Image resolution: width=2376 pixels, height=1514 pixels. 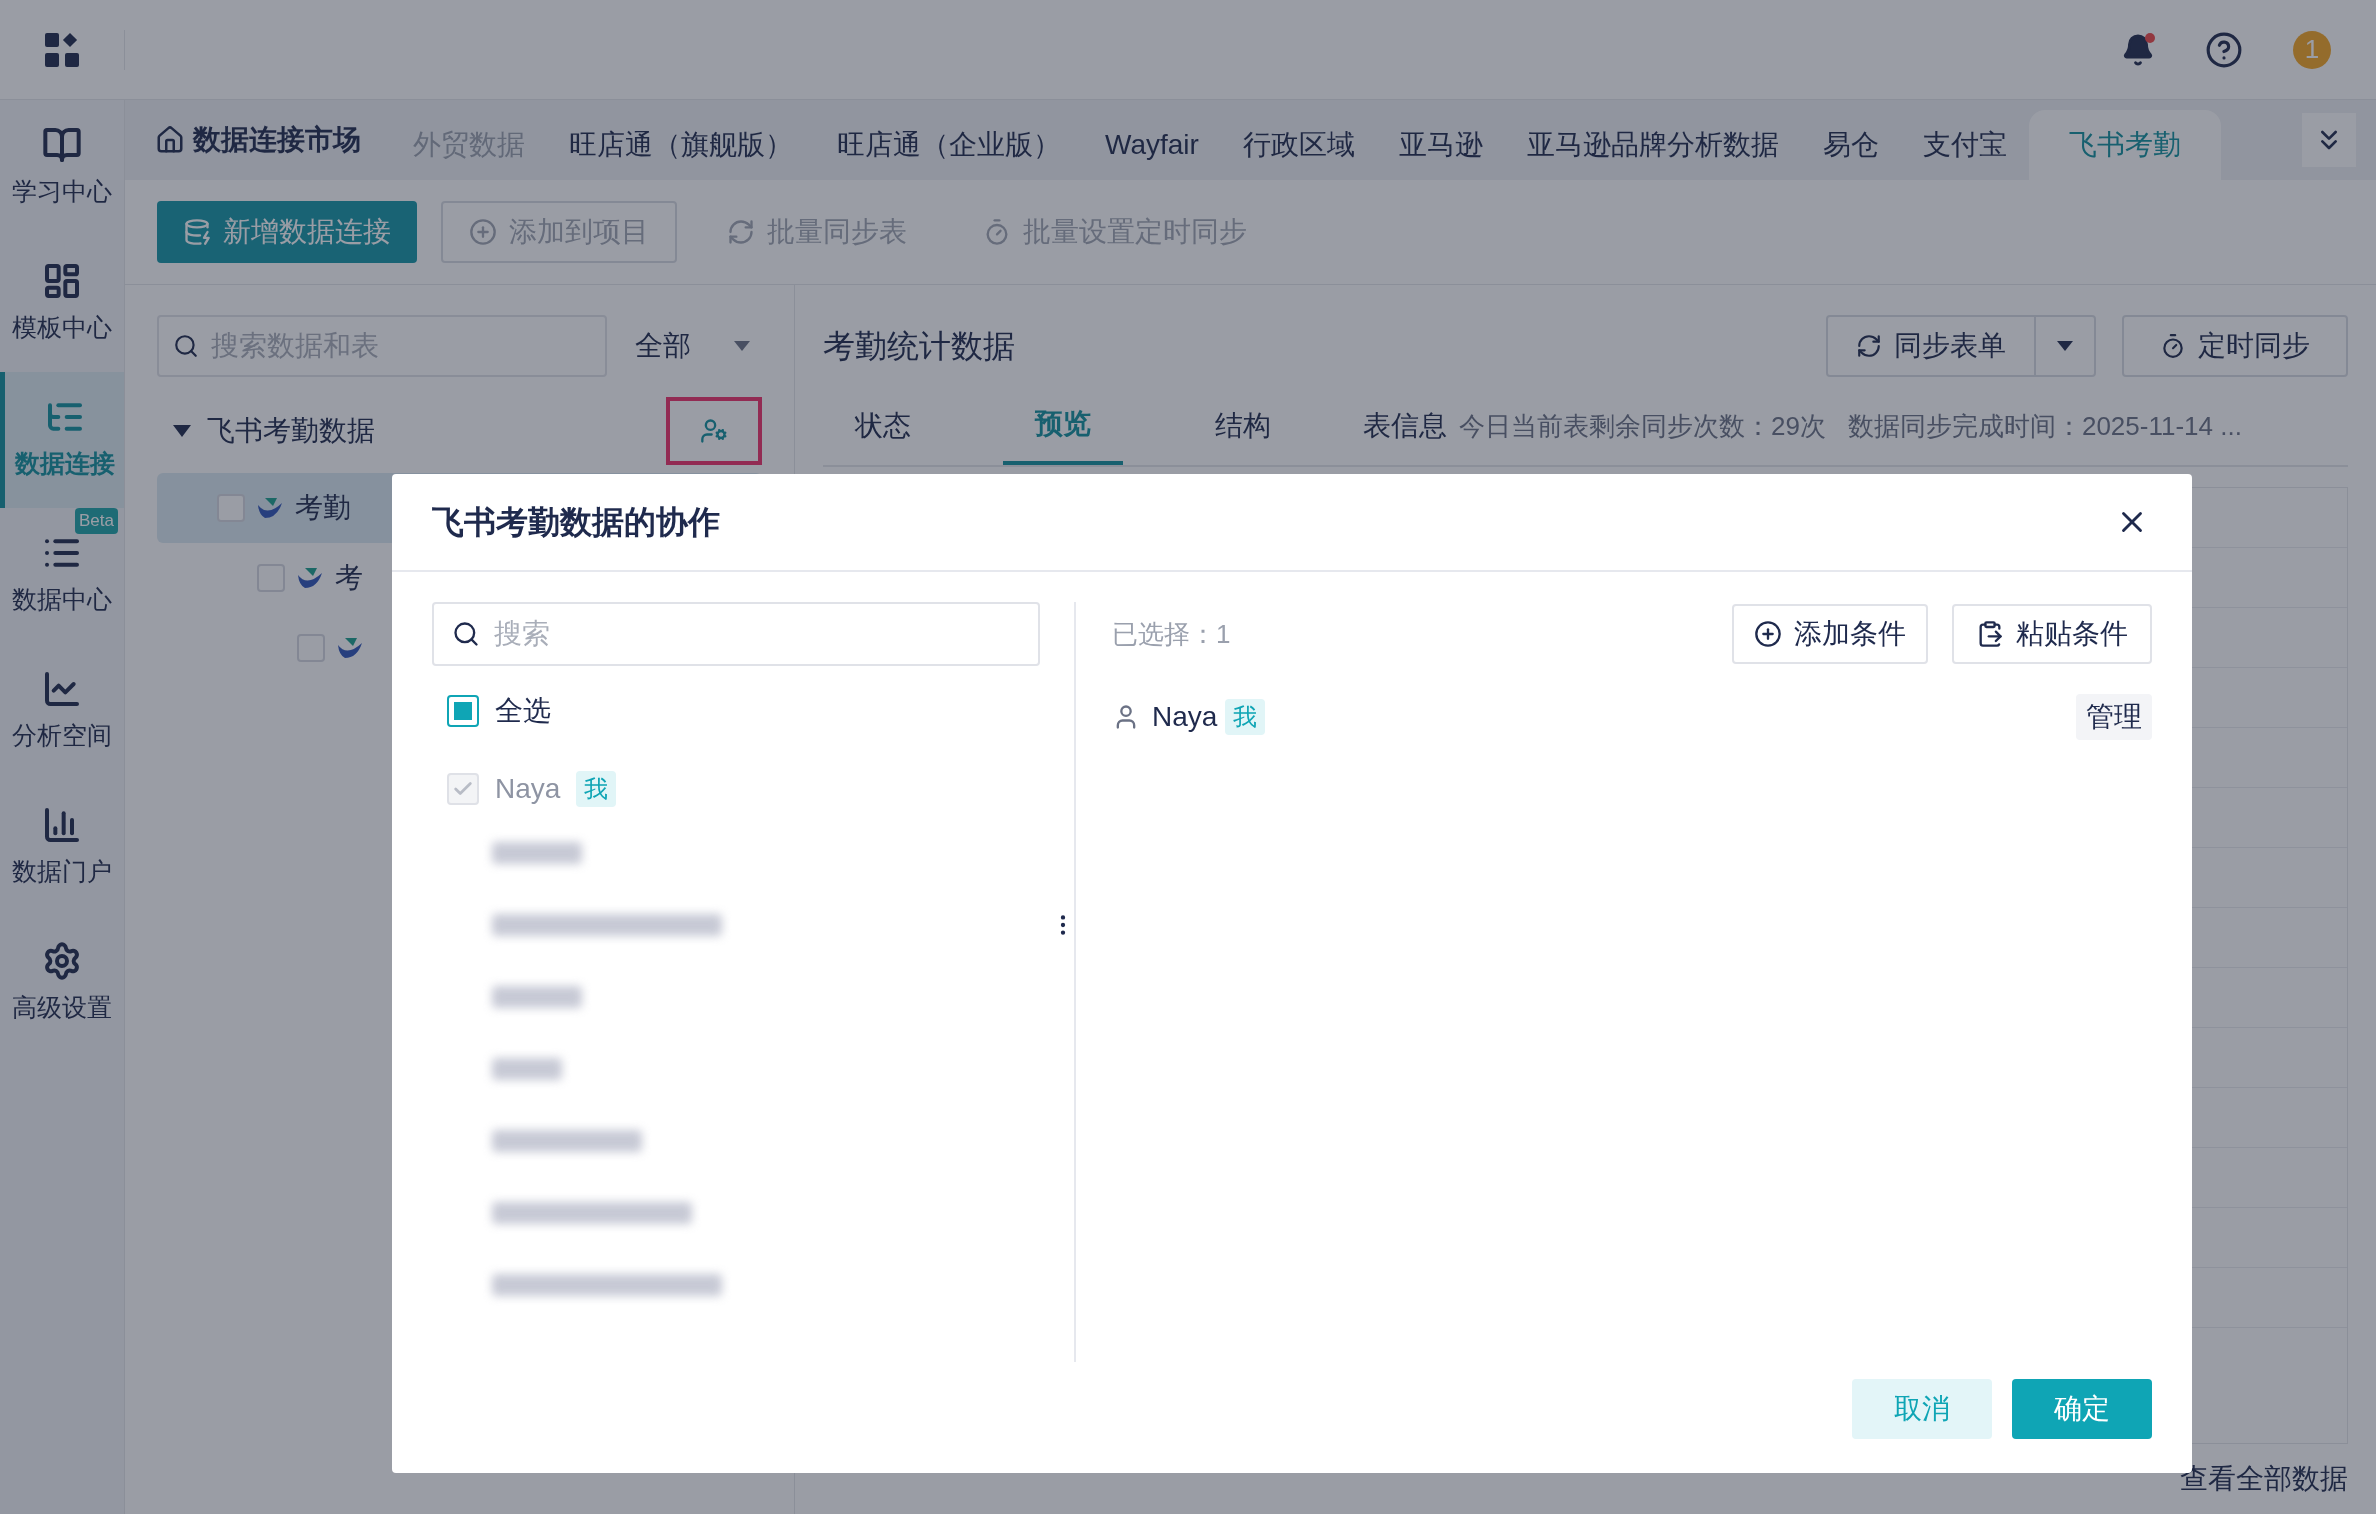 I want to click on dialog-title: 飞书考勤数据的协作, so click(x=576, y=522).